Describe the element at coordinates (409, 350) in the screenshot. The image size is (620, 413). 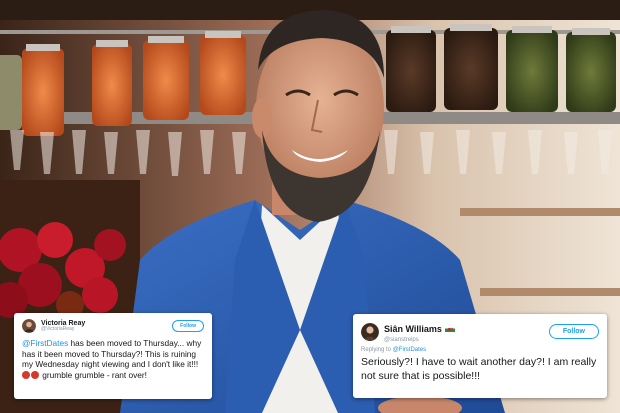
I see `reply-mention-link: @FirstDates` at that location.